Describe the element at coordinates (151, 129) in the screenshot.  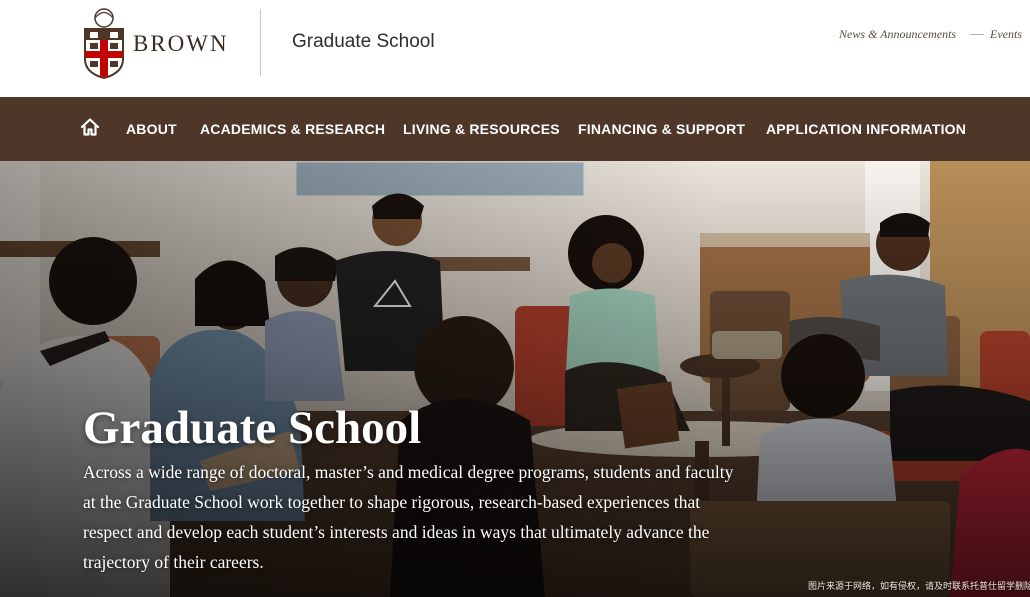
I see `nav-about: ABOUT` at that location.